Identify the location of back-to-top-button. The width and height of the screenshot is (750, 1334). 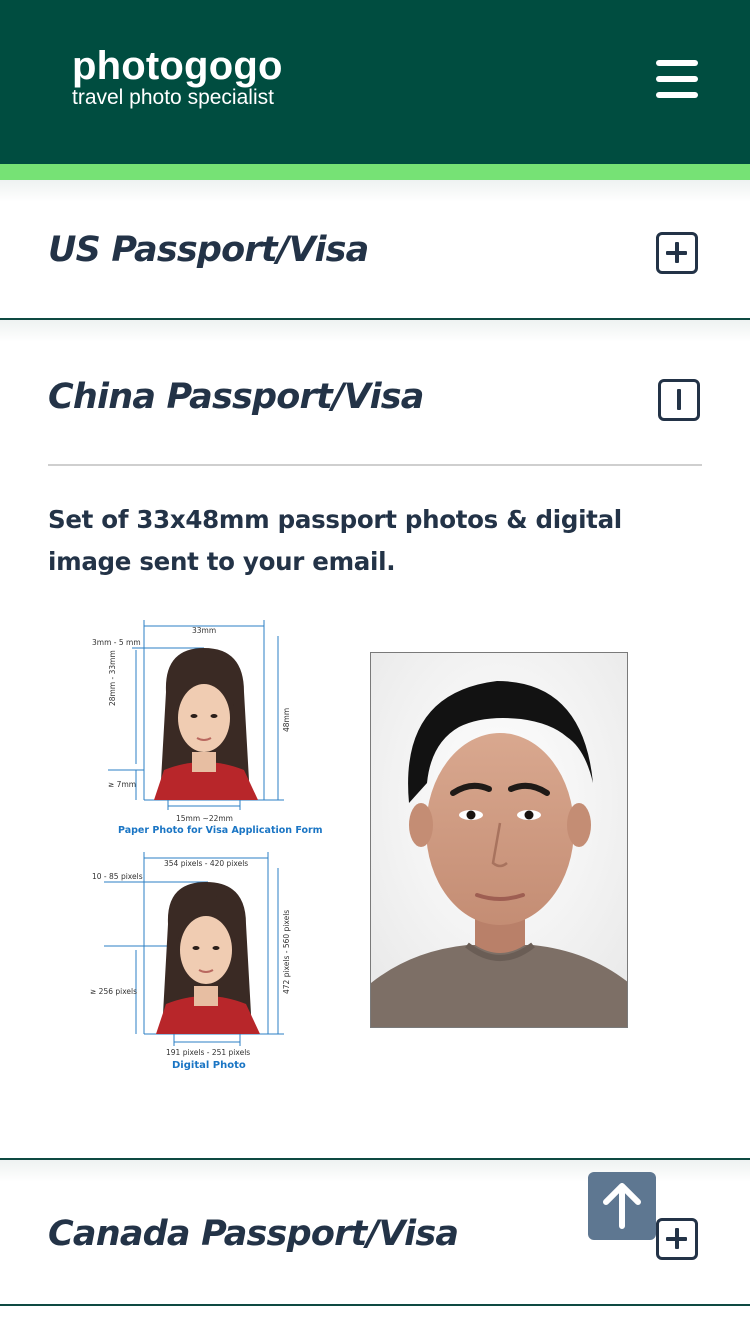
(622, 1206).